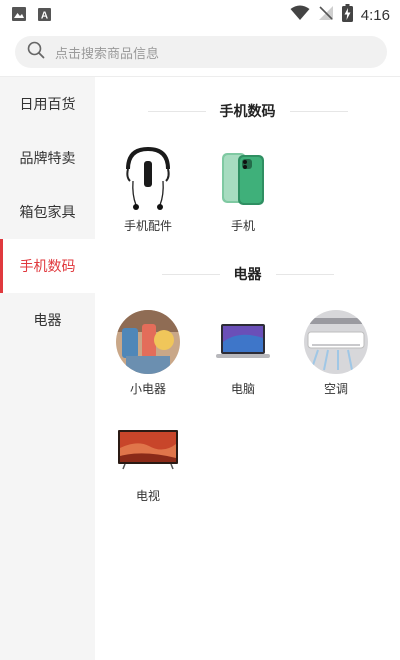  I want to click on section-title-appliances: 电器, so click(247, 274).